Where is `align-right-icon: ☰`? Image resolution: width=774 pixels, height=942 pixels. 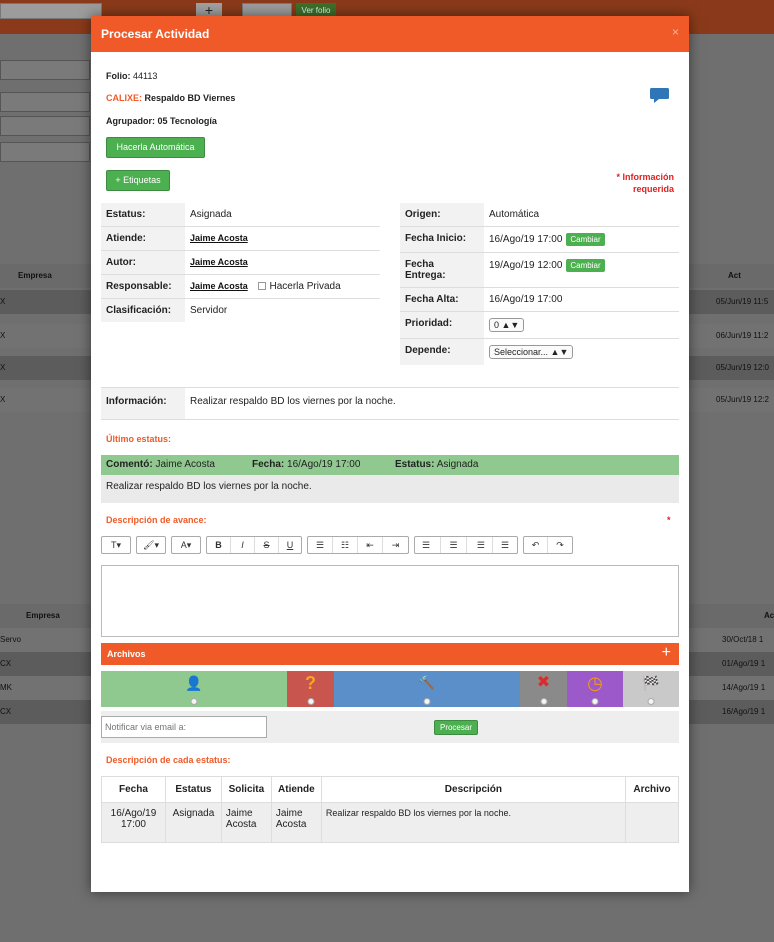
align-right-icon: ☰ is located at coordinates (480, 545).